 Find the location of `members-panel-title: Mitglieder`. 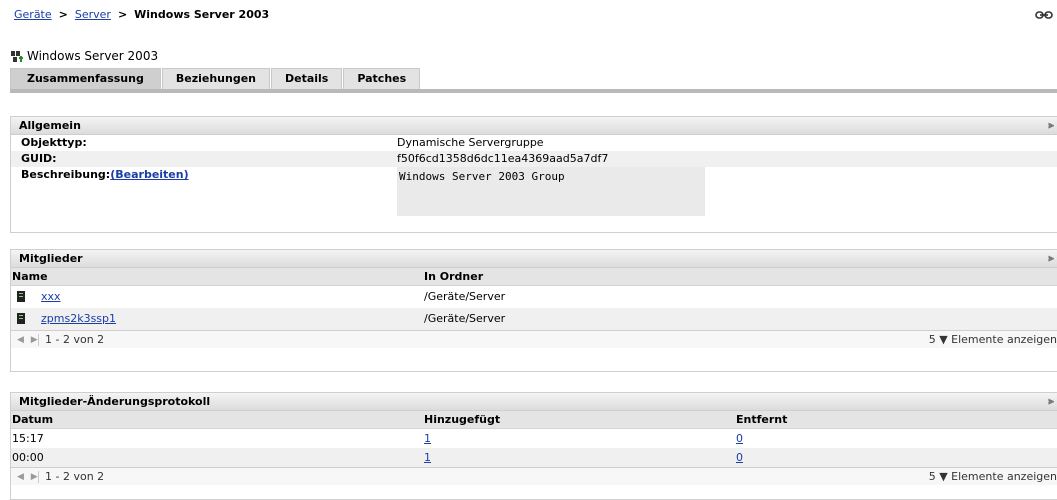

members-panel-title: Mitglieder is located at coordinates (51, 258).